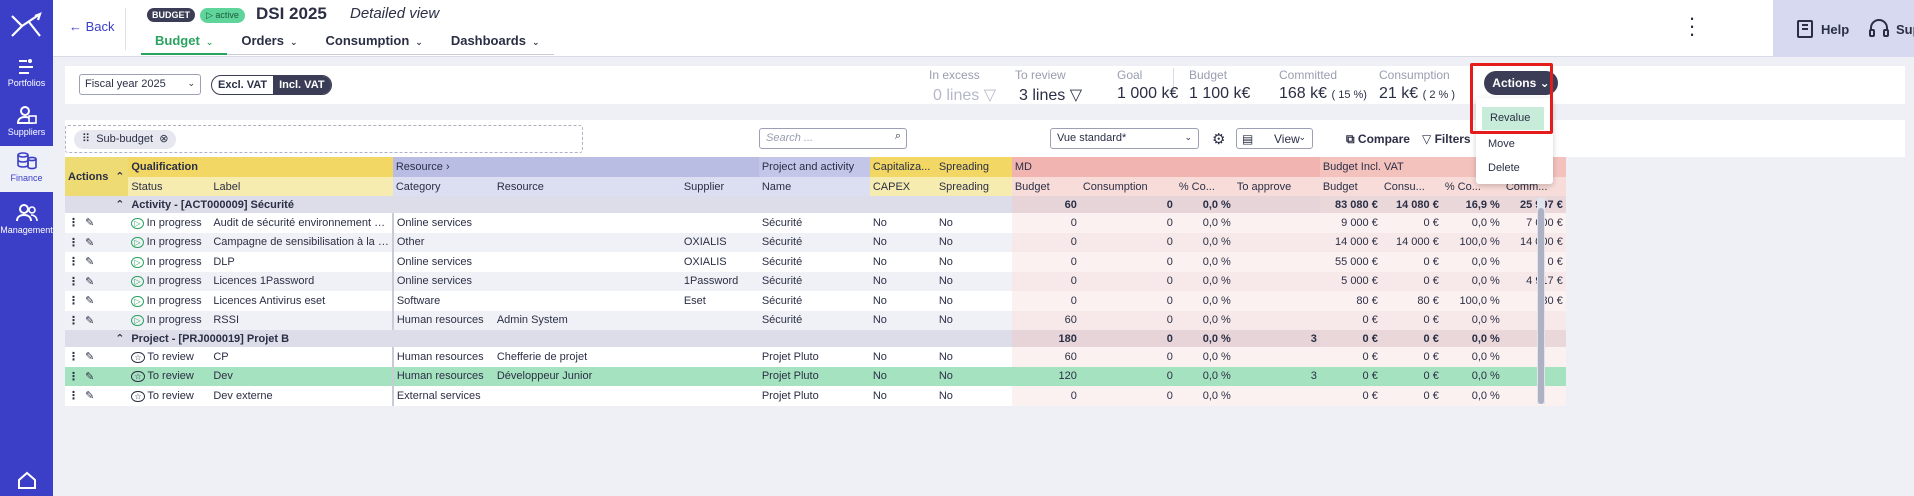 This screenshot has height=496, width=1914. What do you see at coordinates (1276, 186) in the screenshot?
I see `col-to-approve: To approve` at bounding box center [1276, 186].